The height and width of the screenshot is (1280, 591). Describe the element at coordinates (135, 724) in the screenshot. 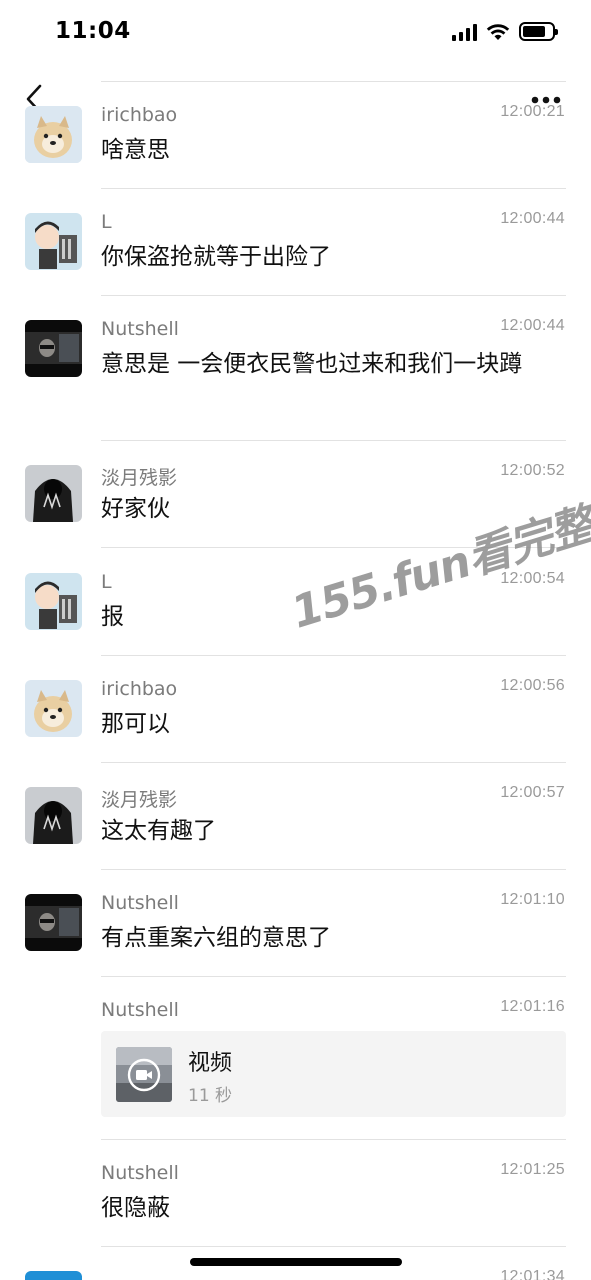

I see `message-text: 那可以` at that location.